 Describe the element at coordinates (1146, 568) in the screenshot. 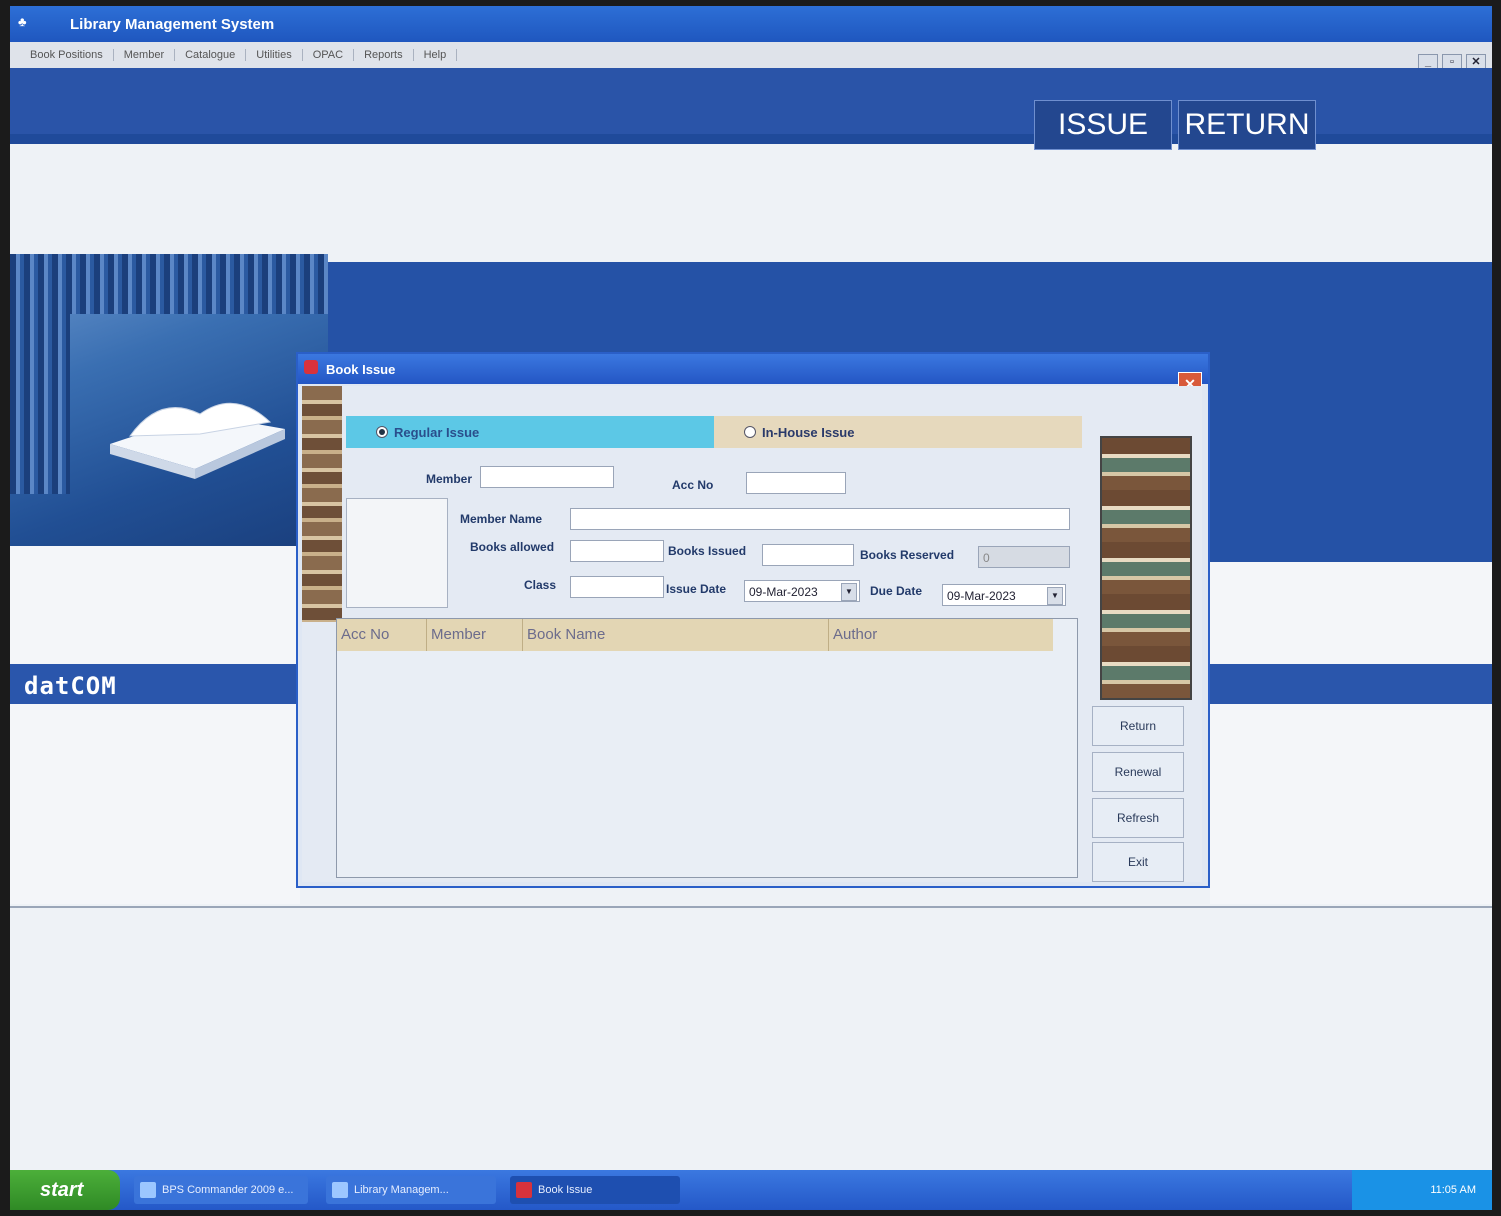

I see `books-image-right` at that location.